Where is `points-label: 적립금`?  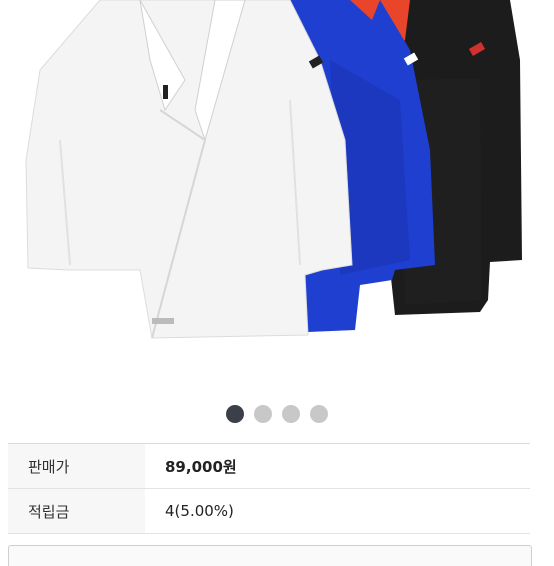 points-label: 적립금 is located at coordinates (76, 511).